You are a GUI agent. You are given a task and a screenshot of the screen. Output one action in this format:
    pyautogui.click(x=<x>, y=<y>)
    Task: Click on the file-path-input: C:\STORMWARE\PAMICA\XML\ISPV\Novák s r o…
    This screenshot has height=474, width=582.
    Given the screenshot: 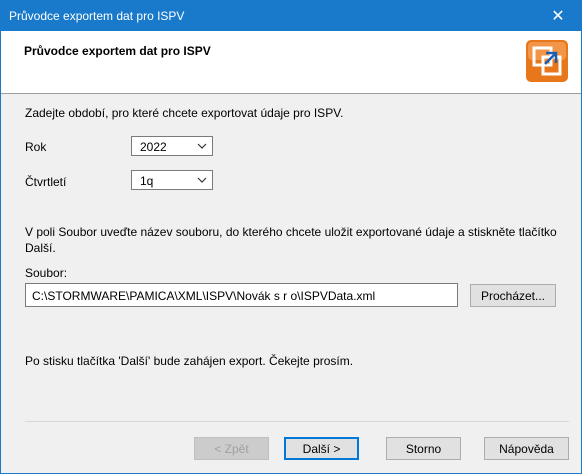 What is the action you would take?
    pyautogui.click(x=241, y=295)
    